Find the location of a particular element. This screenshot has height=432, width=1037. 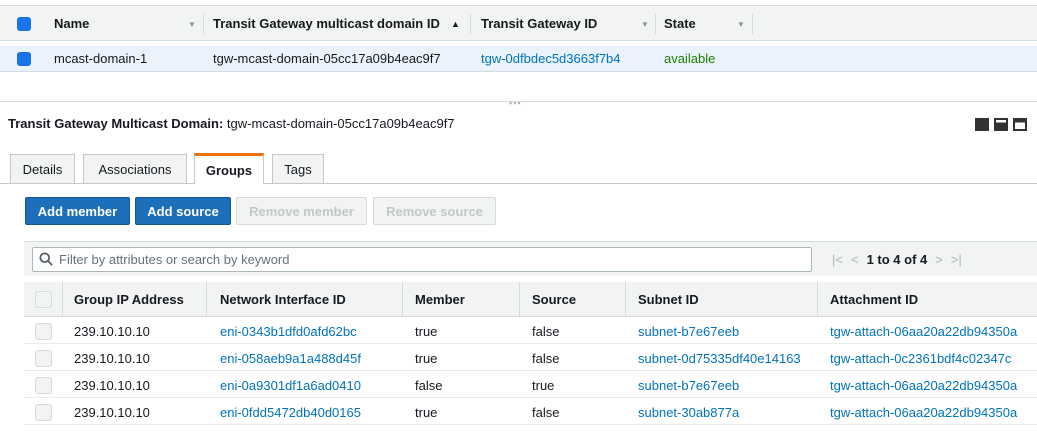

col-state: State is located at coordinates (680, 23).